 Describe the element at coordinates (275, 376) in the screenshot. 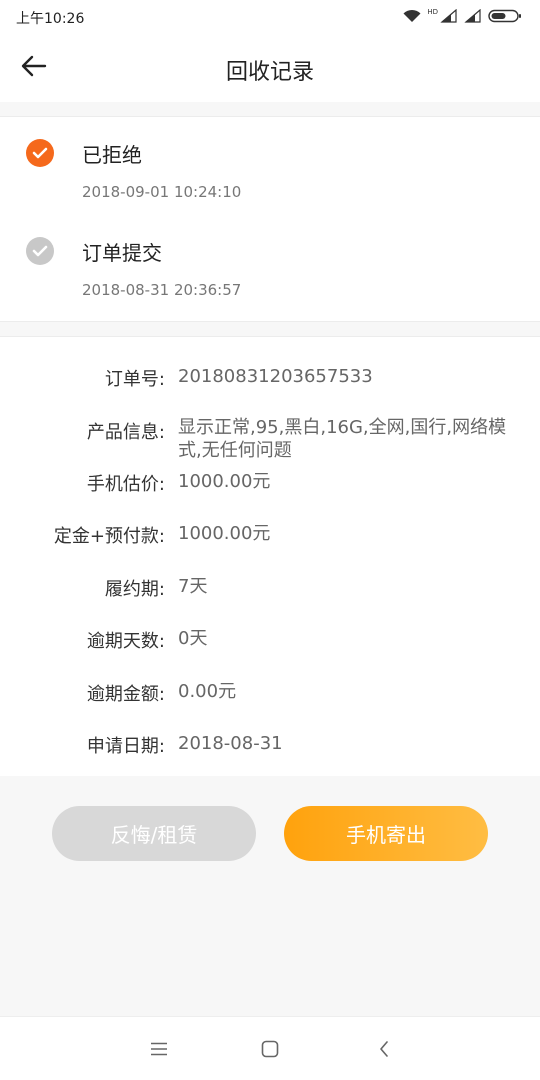

I see `detail-value: 20180831203657533` at that location.